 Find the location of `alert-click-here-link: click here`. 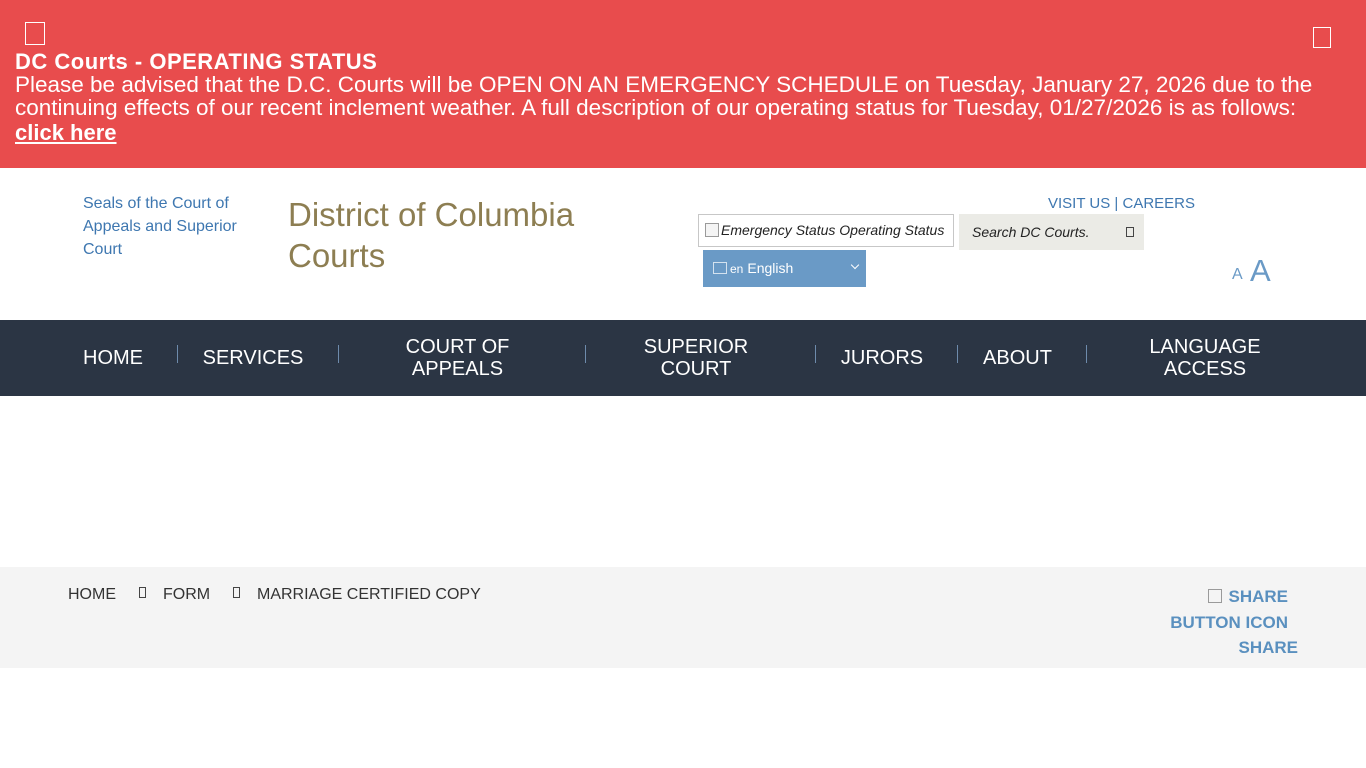

alert-click-here-link: click here is located at coordinates (66, 133).